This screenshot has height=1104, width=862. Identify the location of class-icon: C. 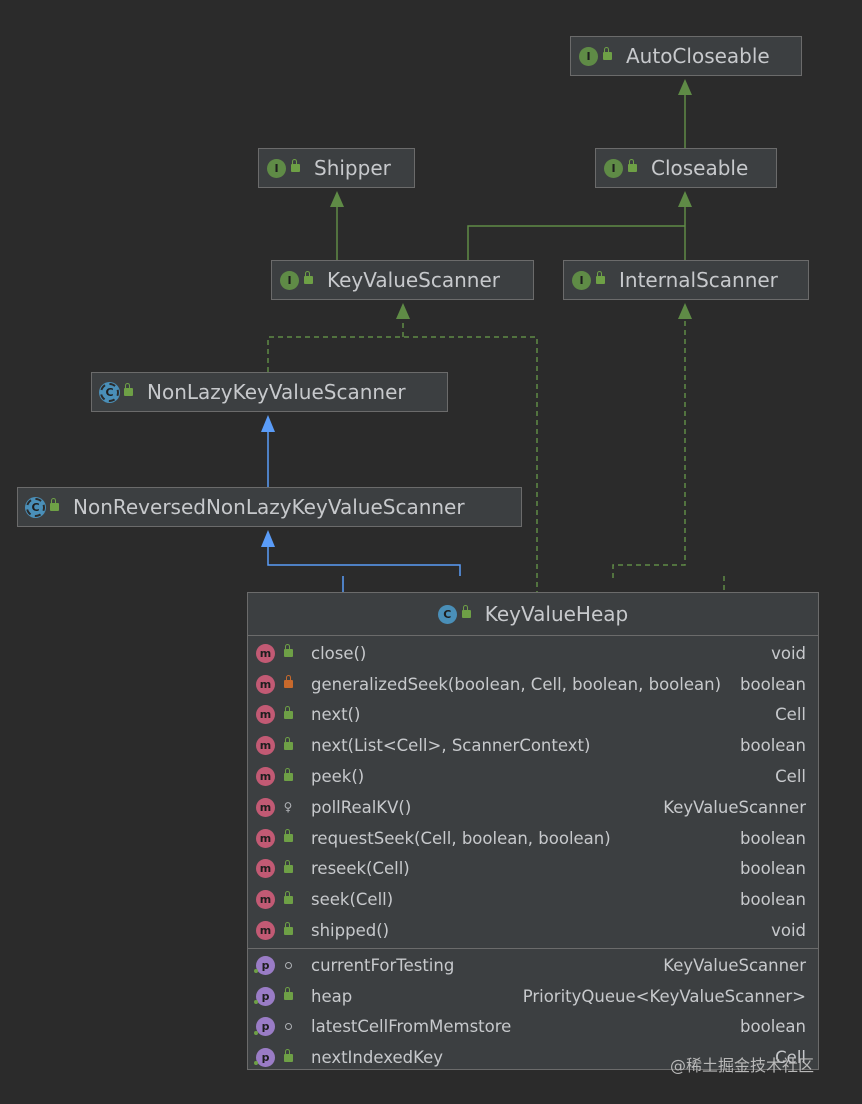
(447, 614).